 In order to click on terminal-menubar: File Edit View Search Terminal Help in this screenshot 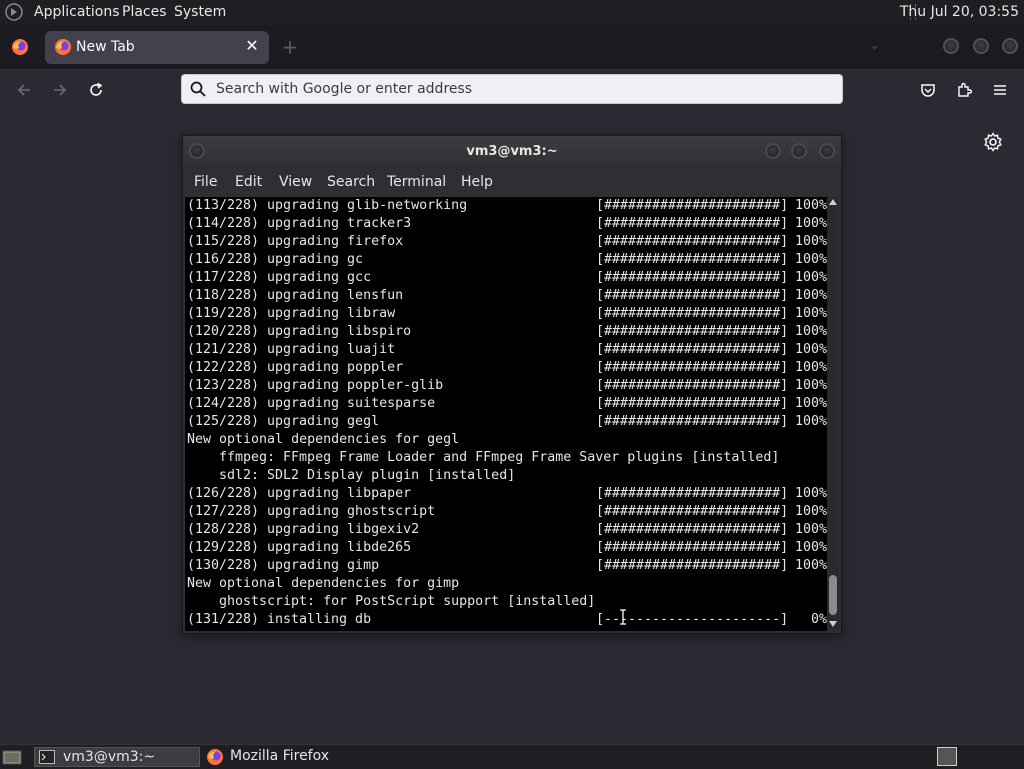, I will do `click(512, 182)`.